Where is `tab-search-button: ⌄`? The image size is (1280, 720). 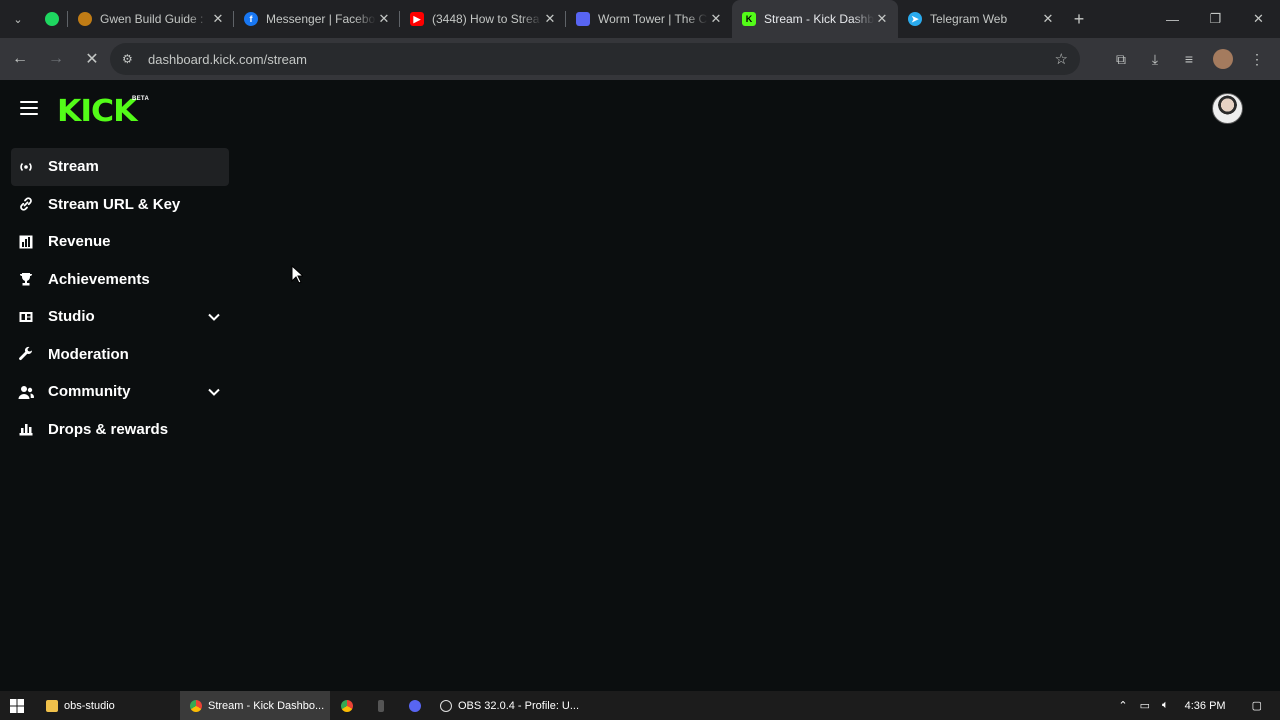 tab-search-button: ⌄ is located at coordinates (18, 19).